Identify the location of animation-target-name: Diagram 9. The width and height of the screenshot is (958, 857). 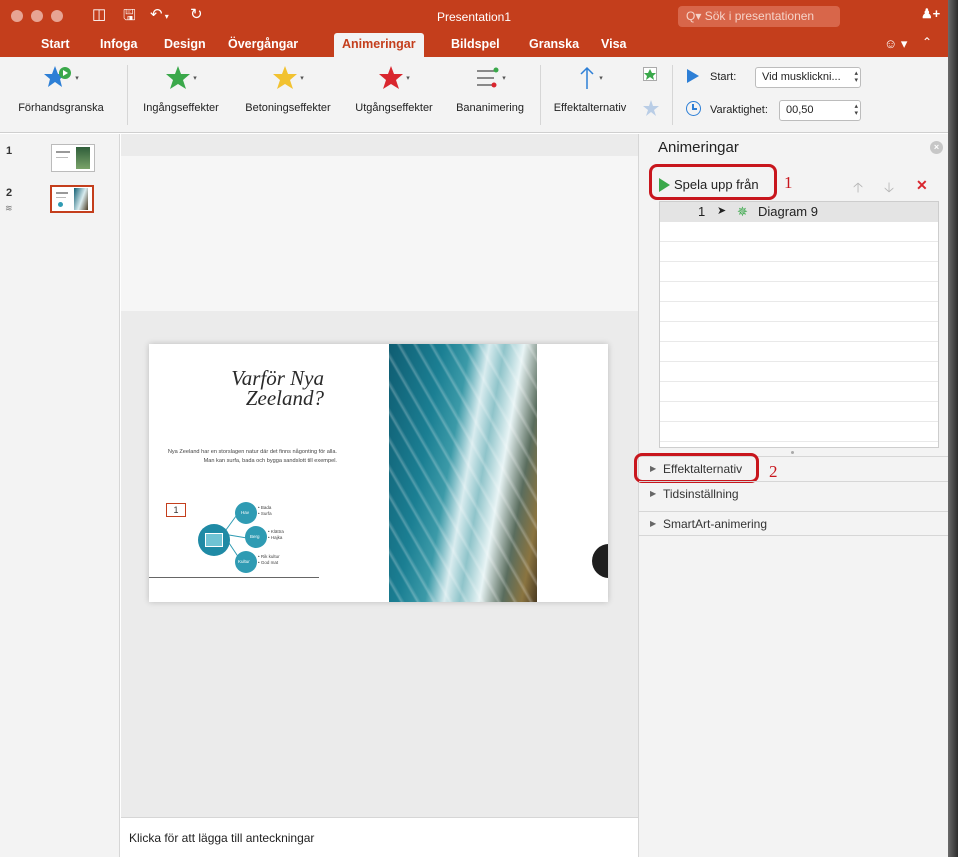
(788, 211).